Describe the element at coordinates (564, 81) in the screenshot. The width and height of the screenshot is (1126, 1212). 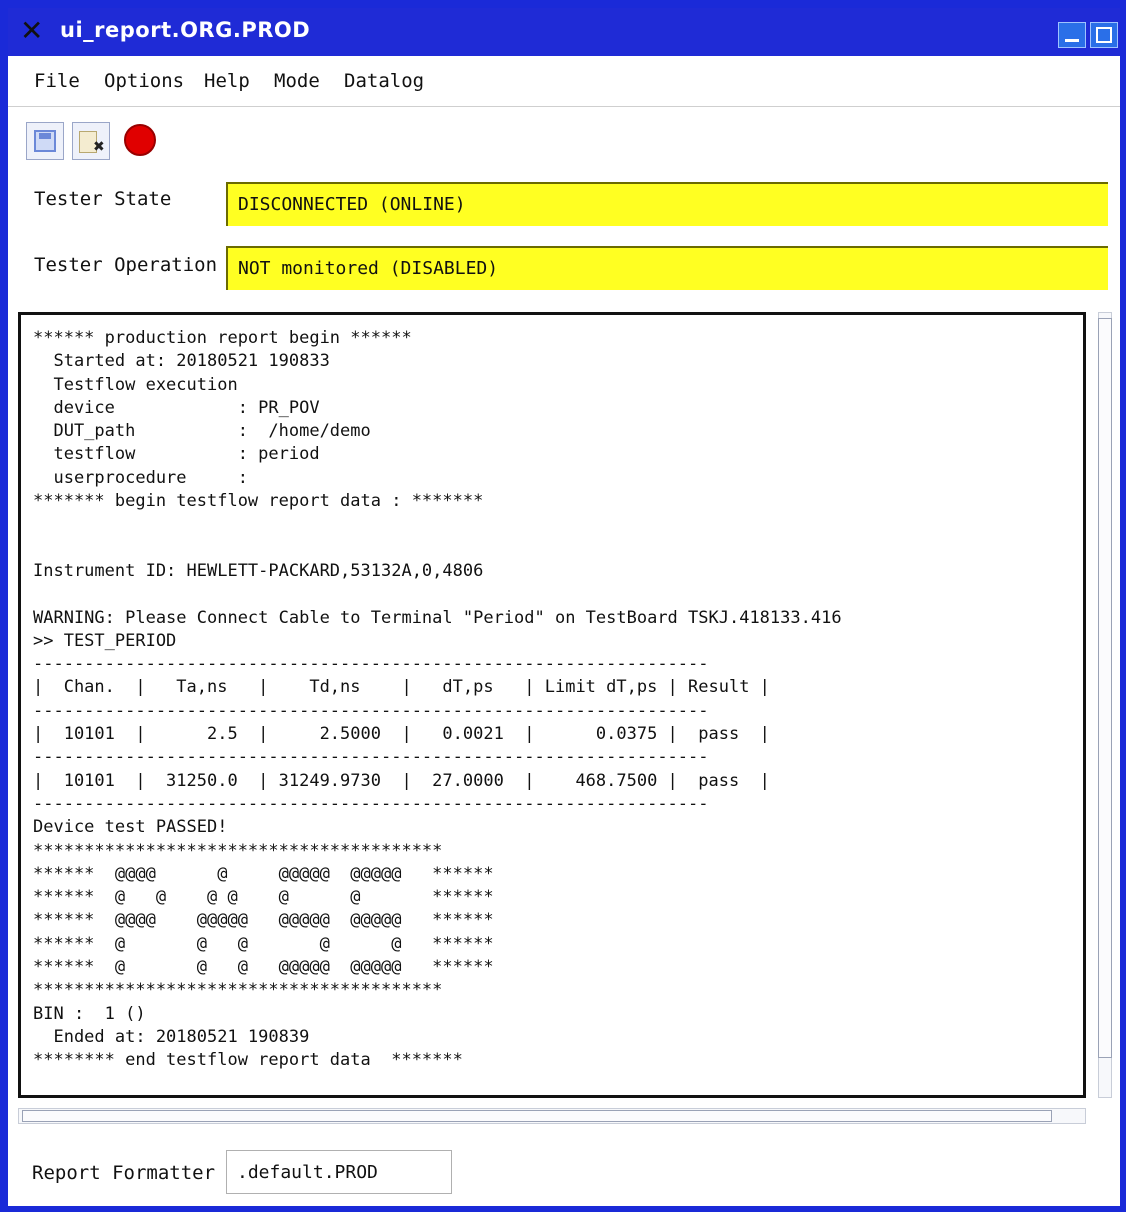
I see `menu-bar: File Options Help Mode Datalog` at that location.